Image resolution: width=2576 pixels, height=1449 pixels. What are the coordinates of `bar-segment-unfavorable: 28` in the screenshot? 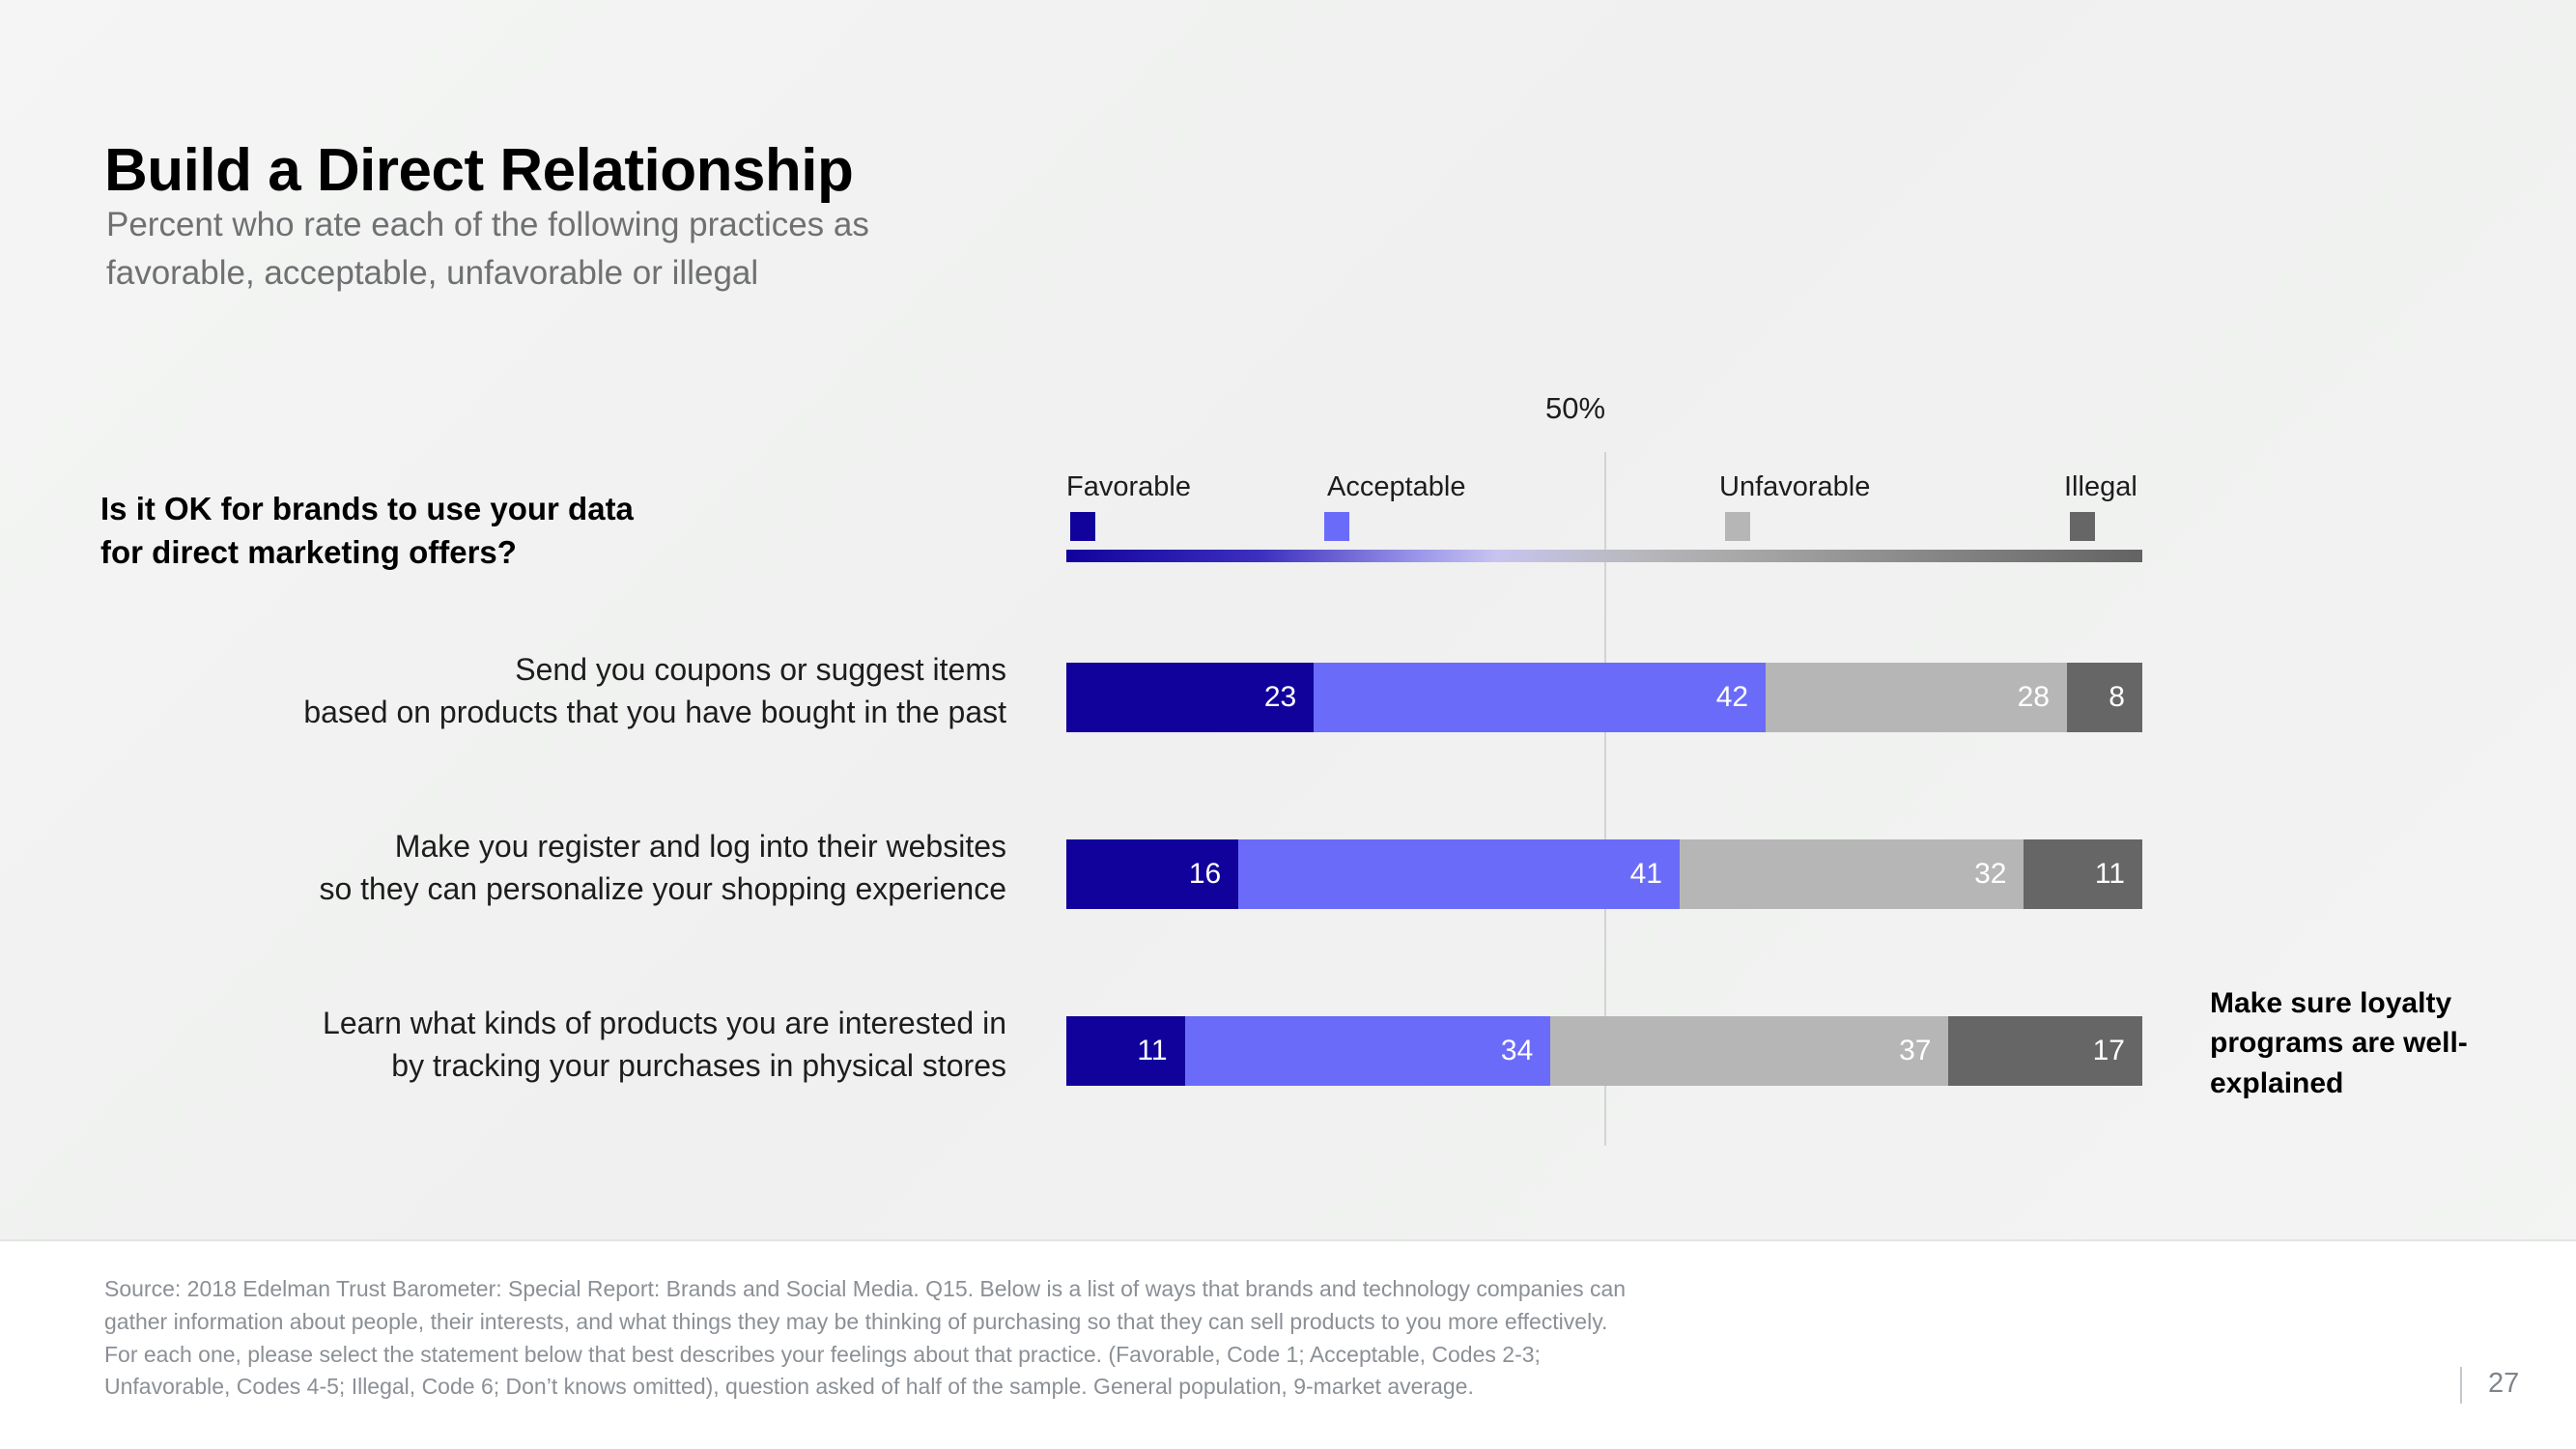 It's located at (1916, 697).